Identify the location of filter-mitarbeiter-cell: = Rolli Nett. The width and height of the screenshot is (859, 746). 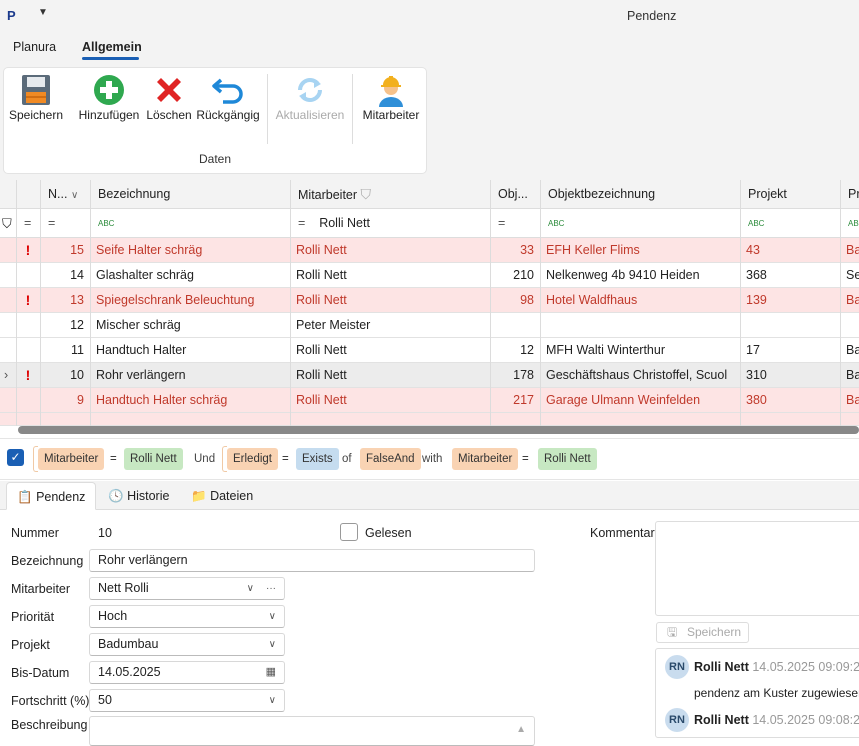
(391, 223).